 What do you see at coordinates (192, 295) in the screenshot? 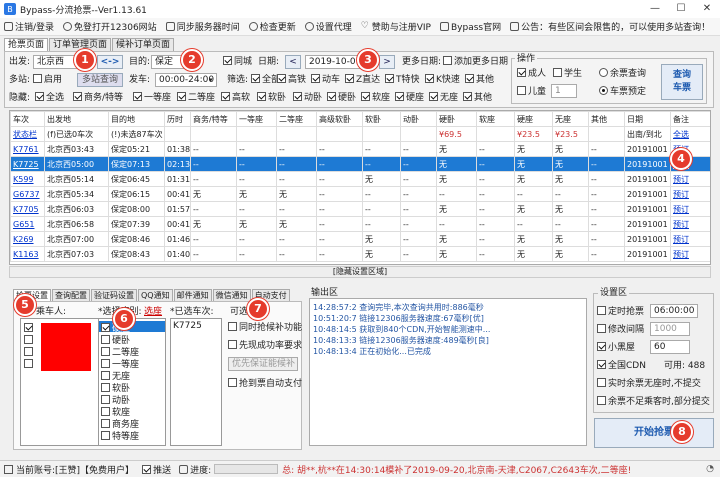
I see `tab-email-notify: 邮件通知` at bounding box center [192, 295].